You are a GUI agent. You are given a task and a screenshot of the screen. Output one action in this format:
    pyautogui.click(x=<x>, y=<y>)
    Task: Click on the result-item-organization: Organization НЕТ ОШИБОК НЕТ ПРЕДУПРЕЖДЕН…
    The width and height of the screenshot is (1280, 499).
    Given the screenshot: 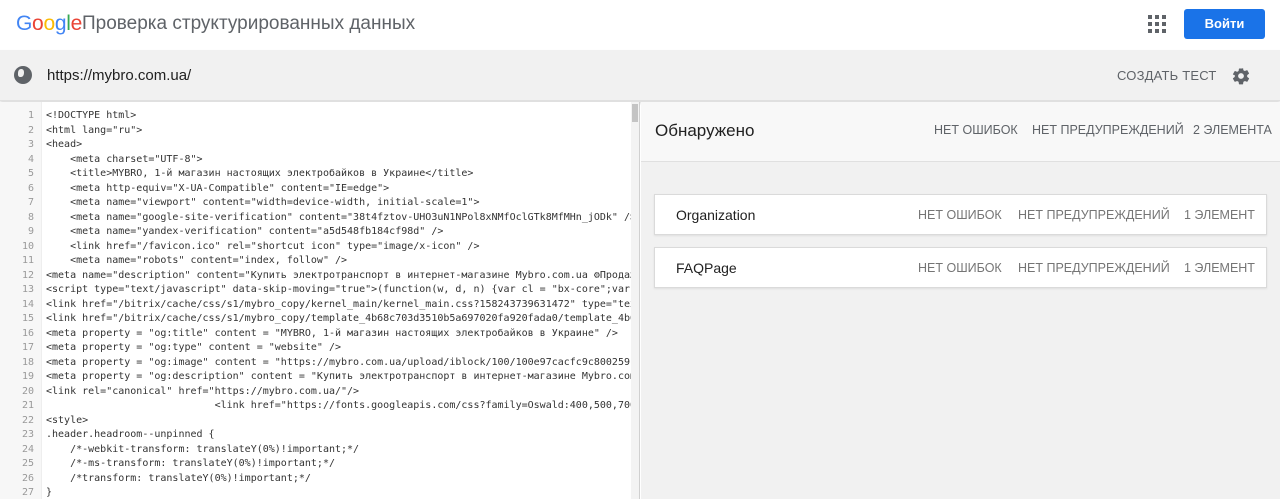 What is the action you would take?
    pyautogui.click(x=960, y=214)
    